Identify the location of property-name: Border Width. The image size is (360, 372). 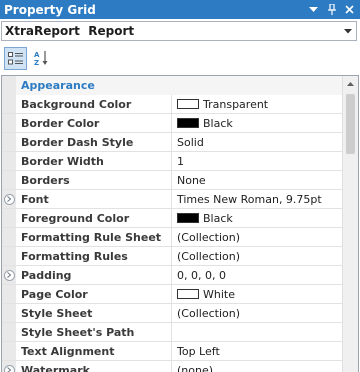
(94, 161).